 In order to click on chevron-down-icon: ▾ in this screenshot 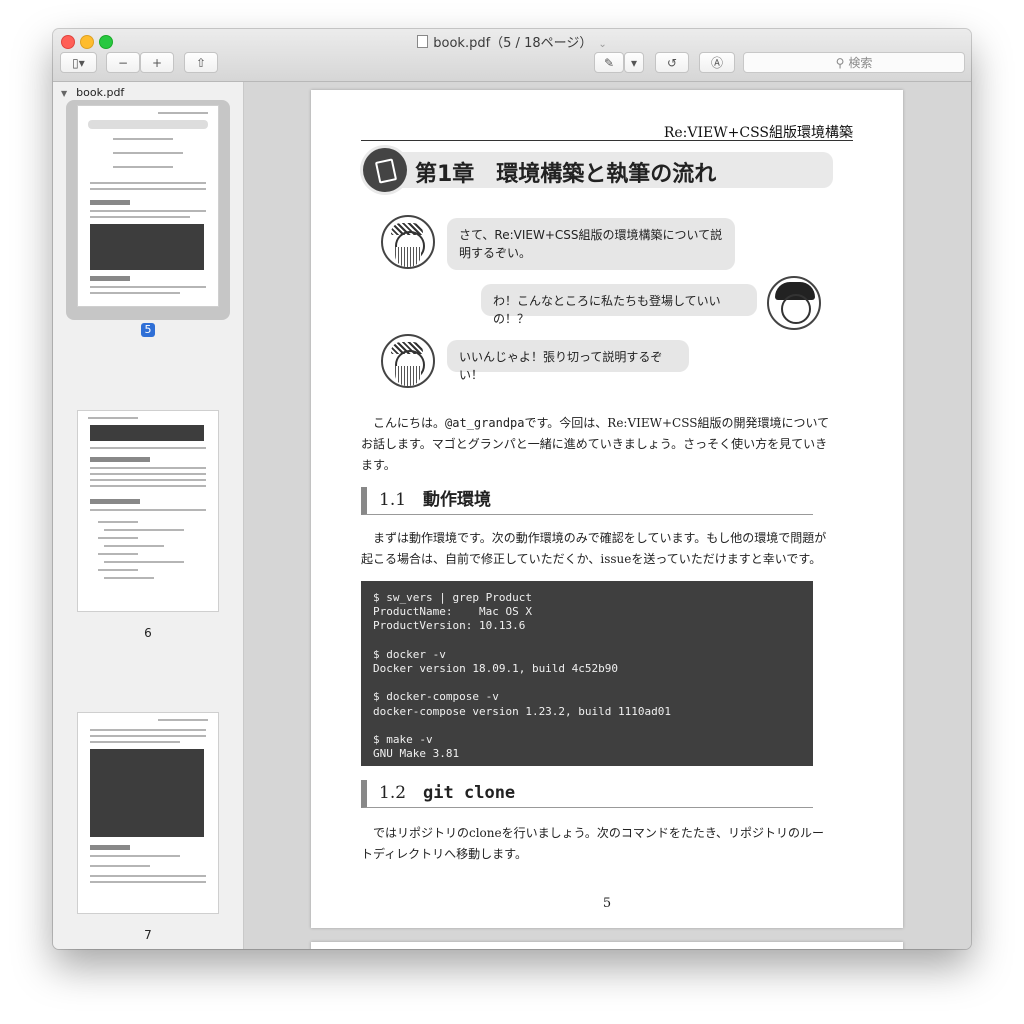, I will do `click(634, 62)`.